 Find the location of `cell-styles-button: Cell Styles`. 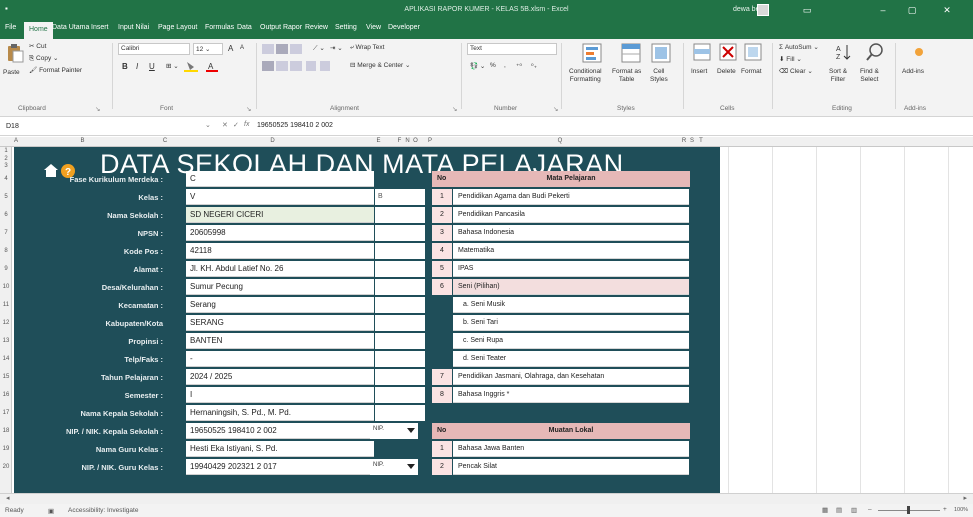

cell-styles-button: Cell Styles is located at coordinates (659, 76).